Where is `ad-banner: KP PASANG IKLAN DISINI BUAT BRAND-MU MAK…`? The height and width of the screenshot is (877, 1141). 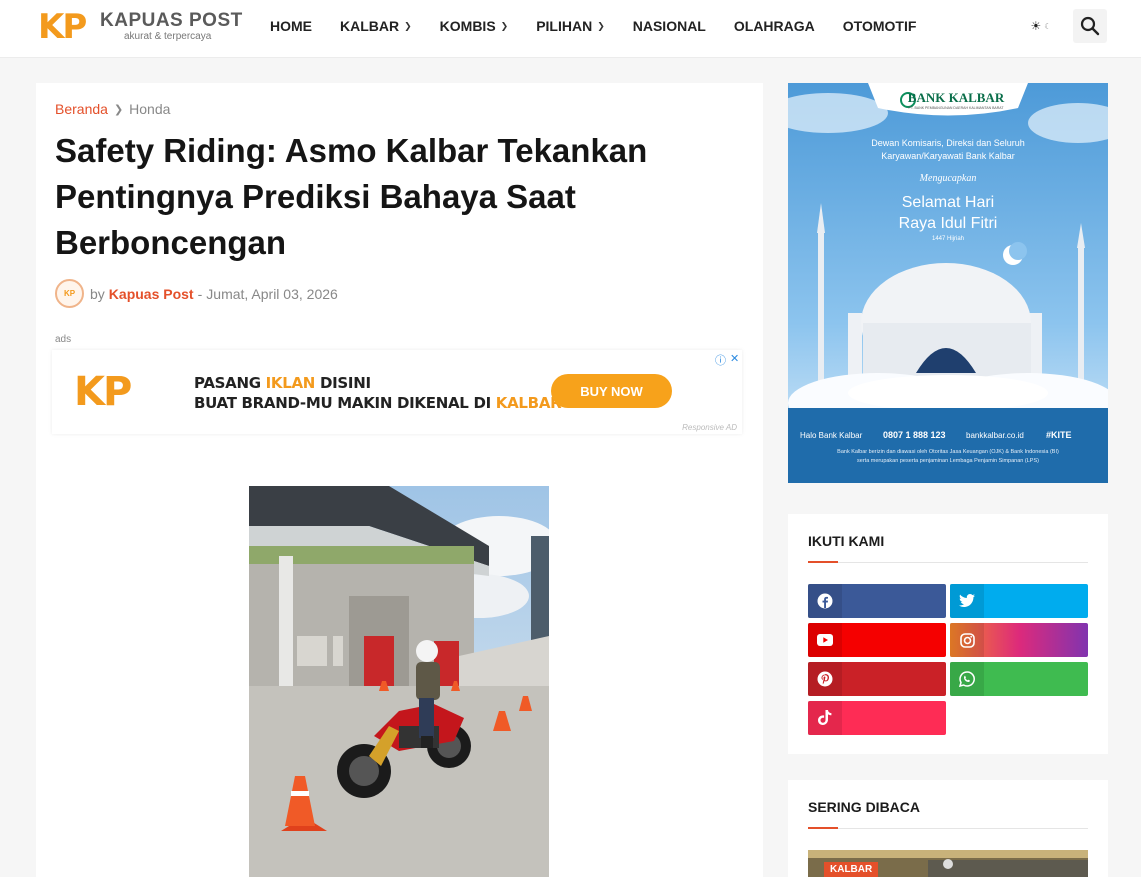 ad-banner: KP PASANG IKLAN DISINI BUAT BRAND-MU MAK… is located at coordinates (397, 392).